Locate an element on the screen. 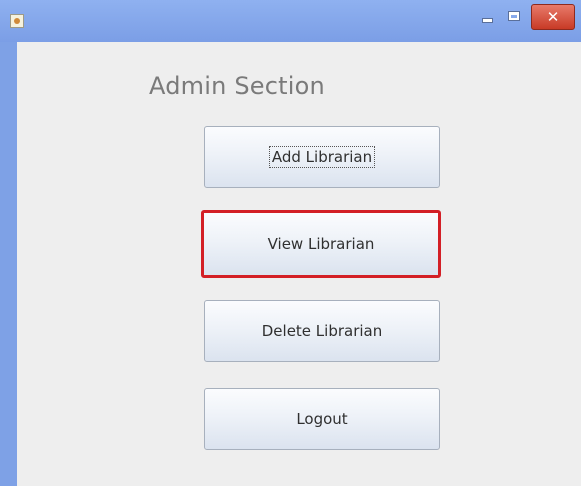 This screenshot has height=486, width=581. close-button: ✕ is located at coordinates (553, 17).